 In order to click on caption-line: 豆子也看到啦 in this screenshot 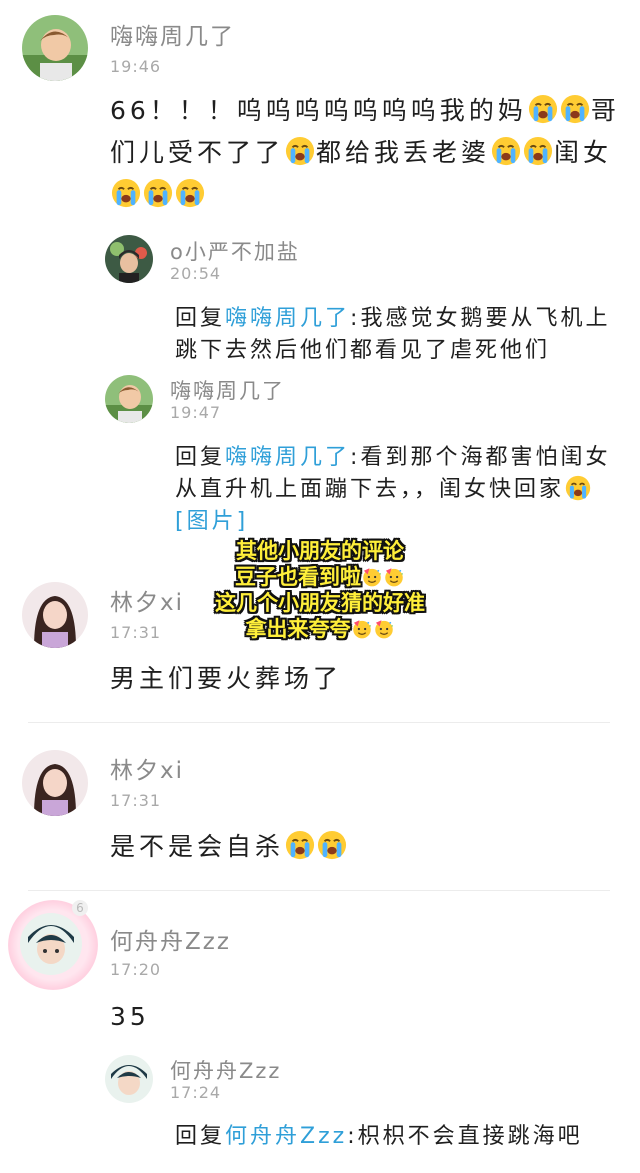, I will do `click(320, 577)`.